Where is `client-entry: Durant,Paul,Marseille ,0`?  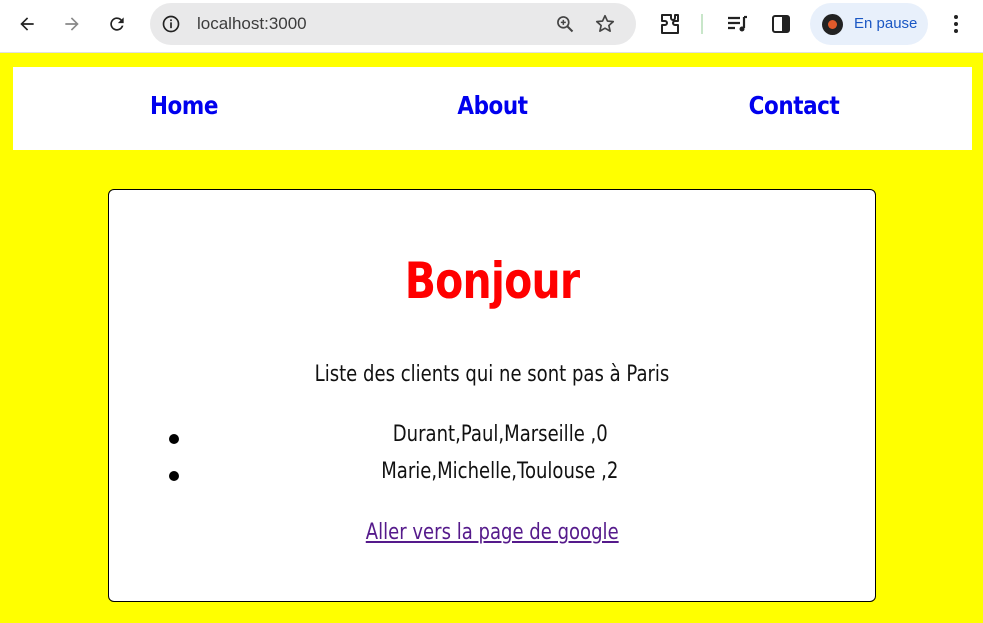
client-entry: Durant,Paul,Marseille ,0 is located at coordinates (500, 434).